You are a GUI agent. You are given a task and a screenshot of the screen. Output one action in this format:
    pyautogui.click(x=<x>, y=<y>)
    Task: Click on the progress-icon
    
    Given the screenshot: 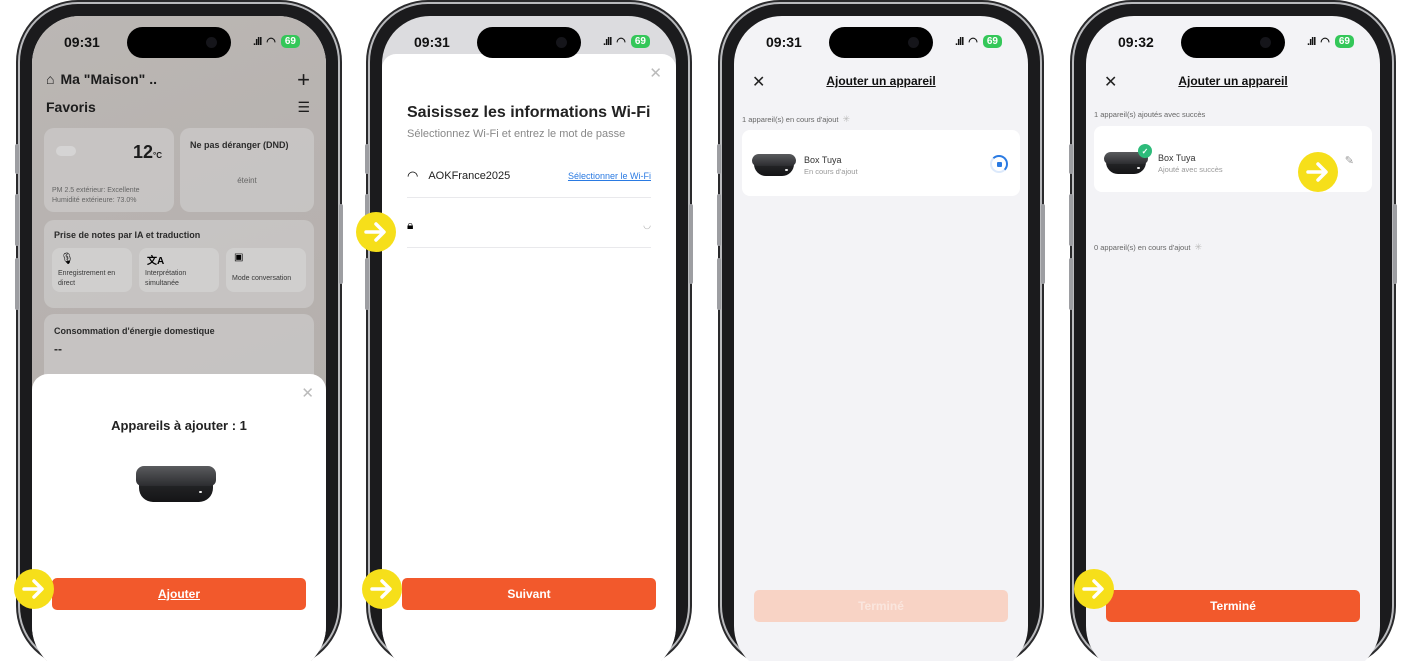 What is the action you would take?
    pyautogui.click(x=999, y=164)
    